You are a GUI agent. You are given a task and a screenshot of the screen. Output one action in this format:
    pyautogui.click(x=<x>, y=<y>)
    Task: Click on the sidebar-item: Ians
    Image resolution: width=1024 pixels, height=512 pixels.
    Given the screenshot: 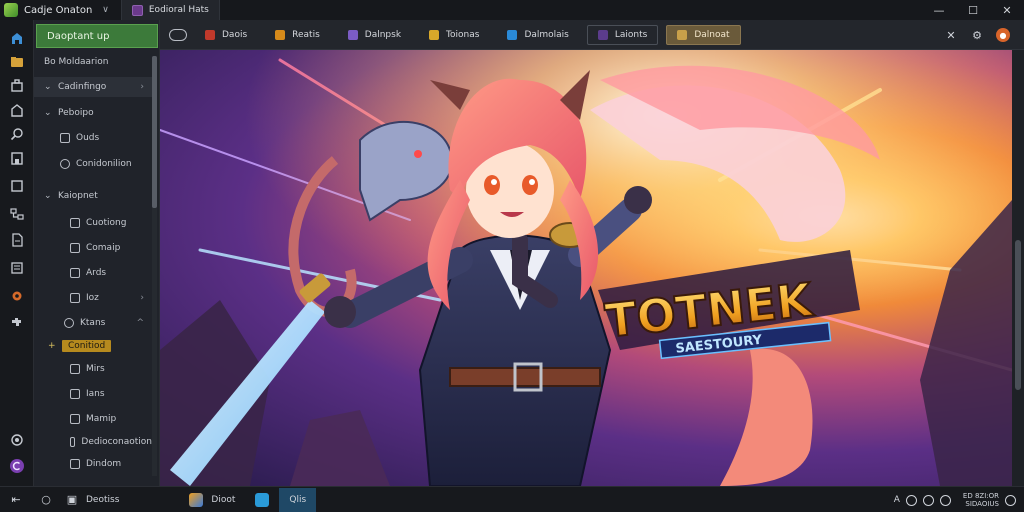 What is the action you would take?
    pyautogui.click(x=93, y=394)
    